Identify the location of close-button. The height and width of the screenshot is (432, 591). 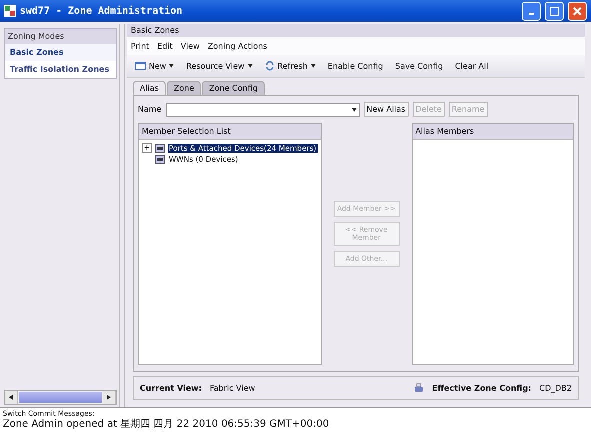
(577, 11).